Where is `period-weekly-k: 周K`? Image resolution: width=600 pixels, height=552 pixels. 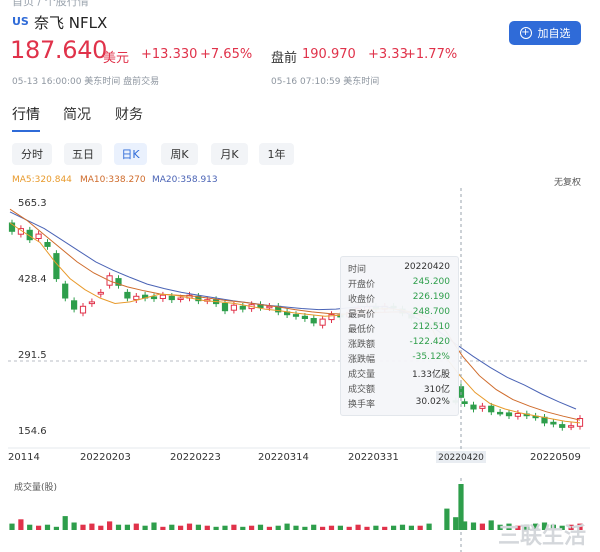
period-weekly-k: 周K is located at coordinates (179, 154).